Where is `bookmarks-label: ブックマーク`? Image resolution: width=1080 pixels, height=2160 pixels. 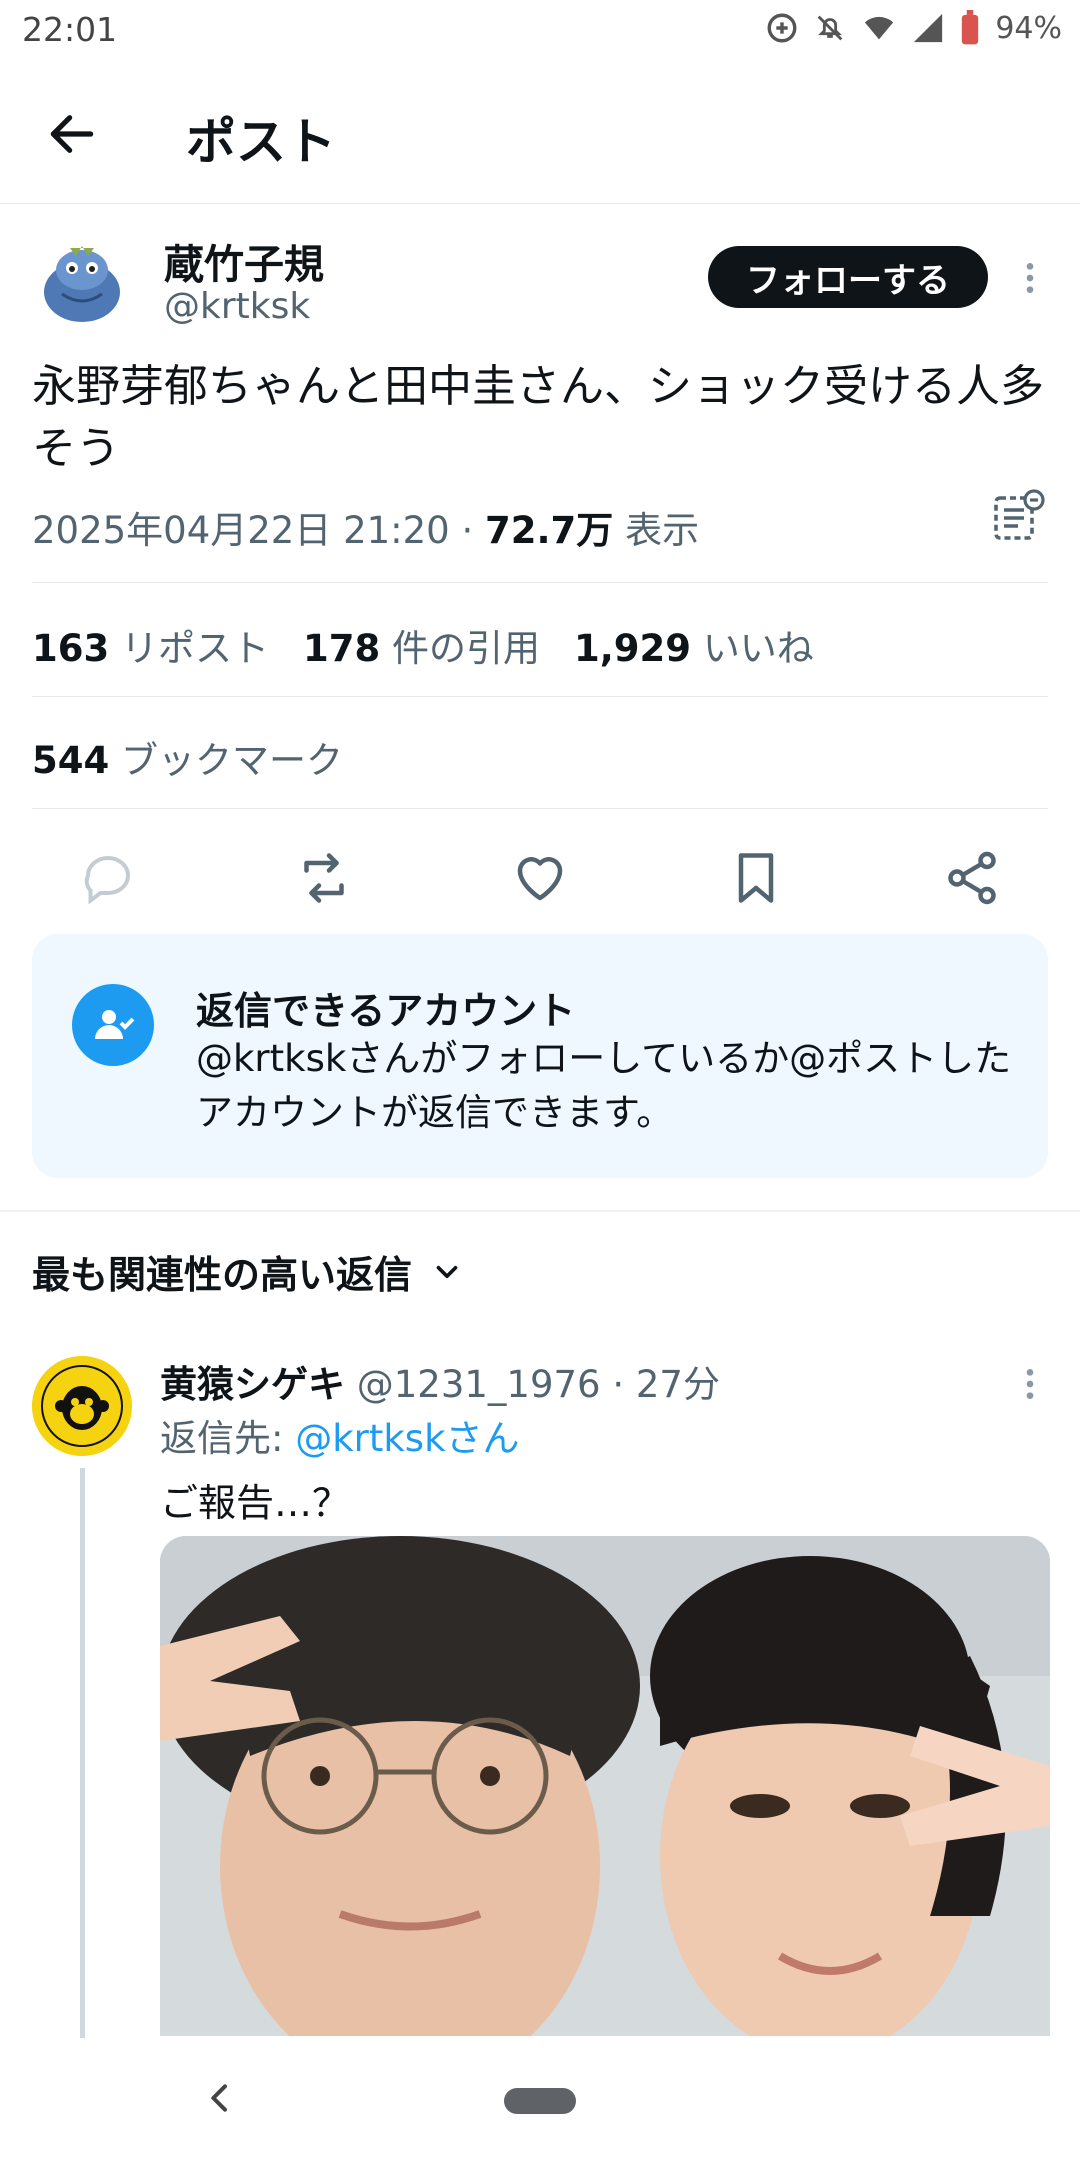
bookmarks-label: ブックマーク is located at coordinates (232, 760).